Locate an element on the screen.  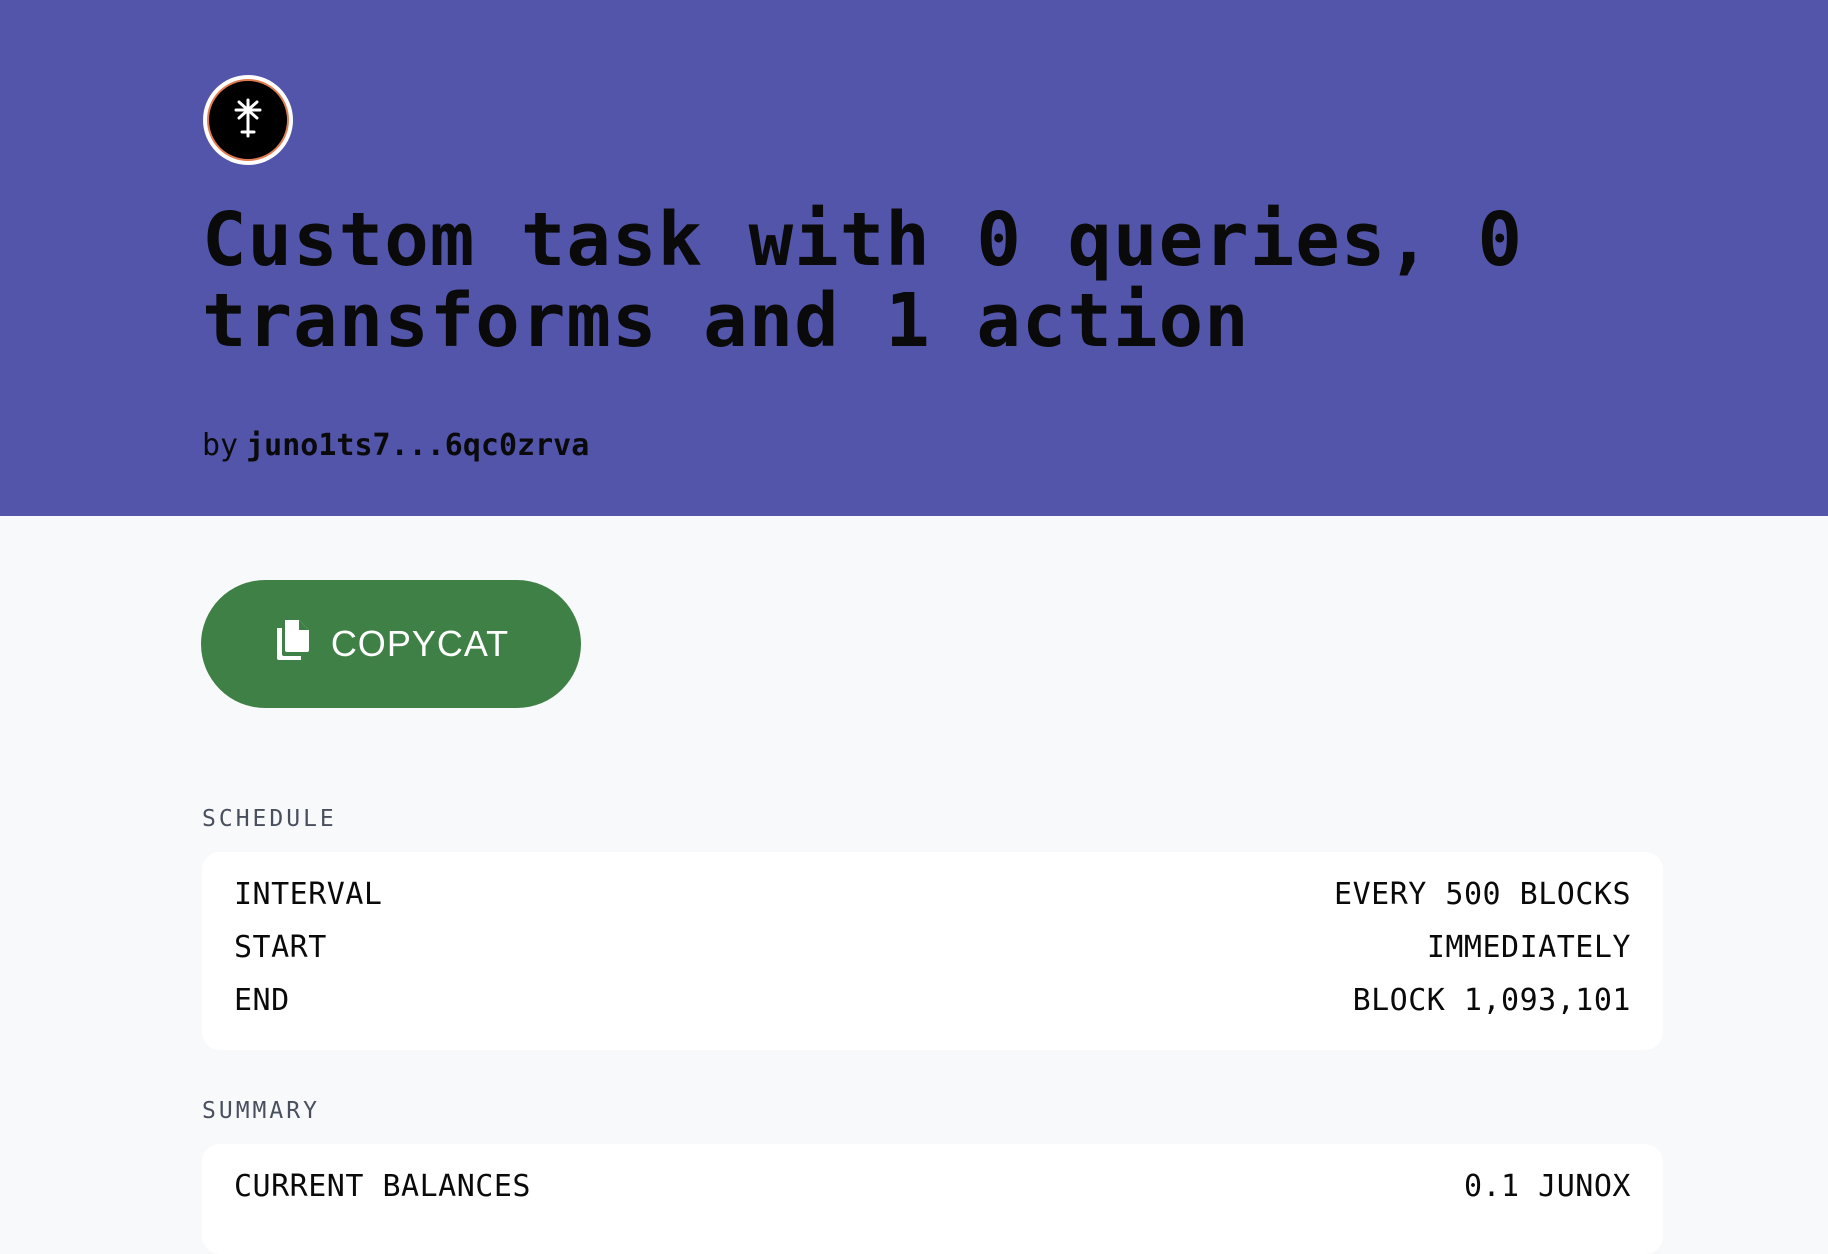
summary-section-label: SUMMARY is located at coordinates (261, 1111).